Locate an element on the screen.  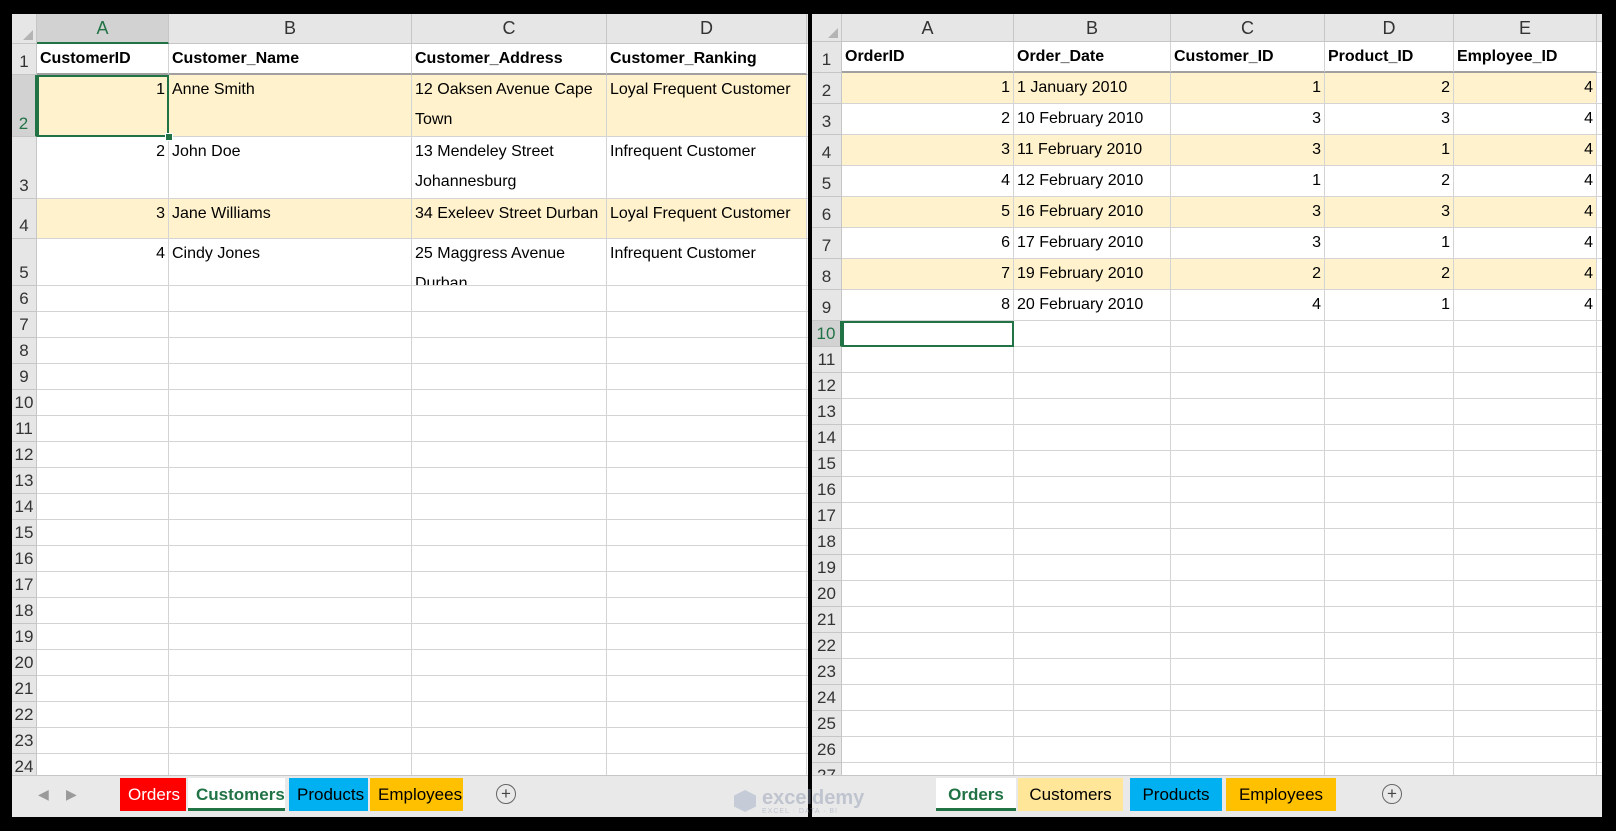
row-header-7: 7 is located at coordinates (827, 243).